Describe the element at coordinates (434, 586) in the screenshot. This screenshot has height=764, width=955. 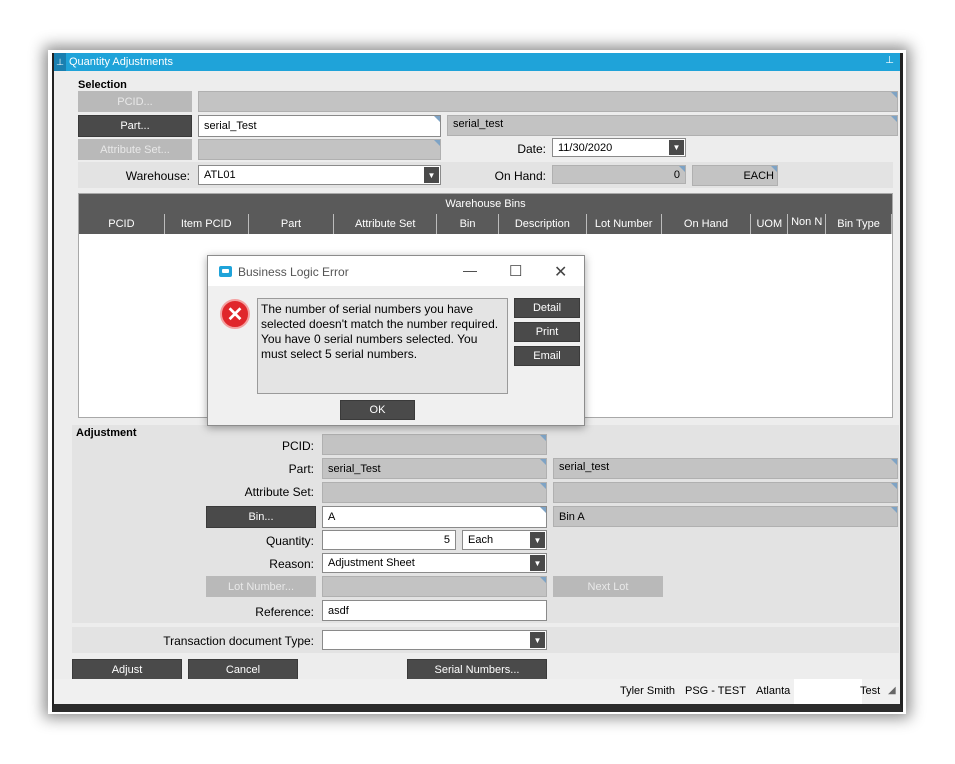
I see `lot-number-field` at that location.